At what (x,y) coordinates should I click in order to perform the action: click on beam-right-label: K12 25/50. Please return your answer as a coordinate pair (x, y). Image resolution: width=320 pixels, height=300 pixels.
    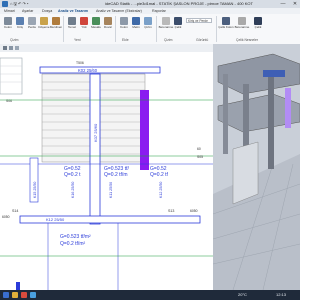
    Looking at the image, I should click on (161, 190).